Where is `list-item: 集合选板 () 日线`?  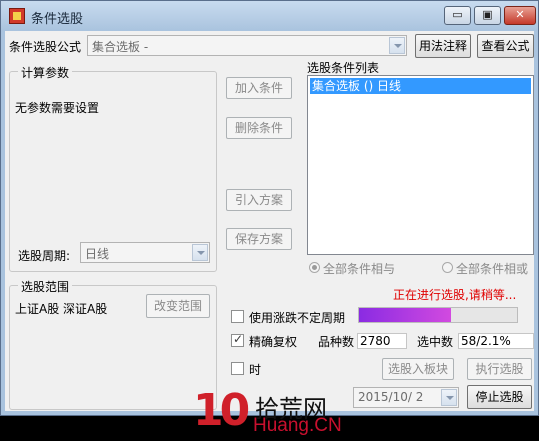 list-item: 集合选板 () 日线 is located at coordinates (420, 86).